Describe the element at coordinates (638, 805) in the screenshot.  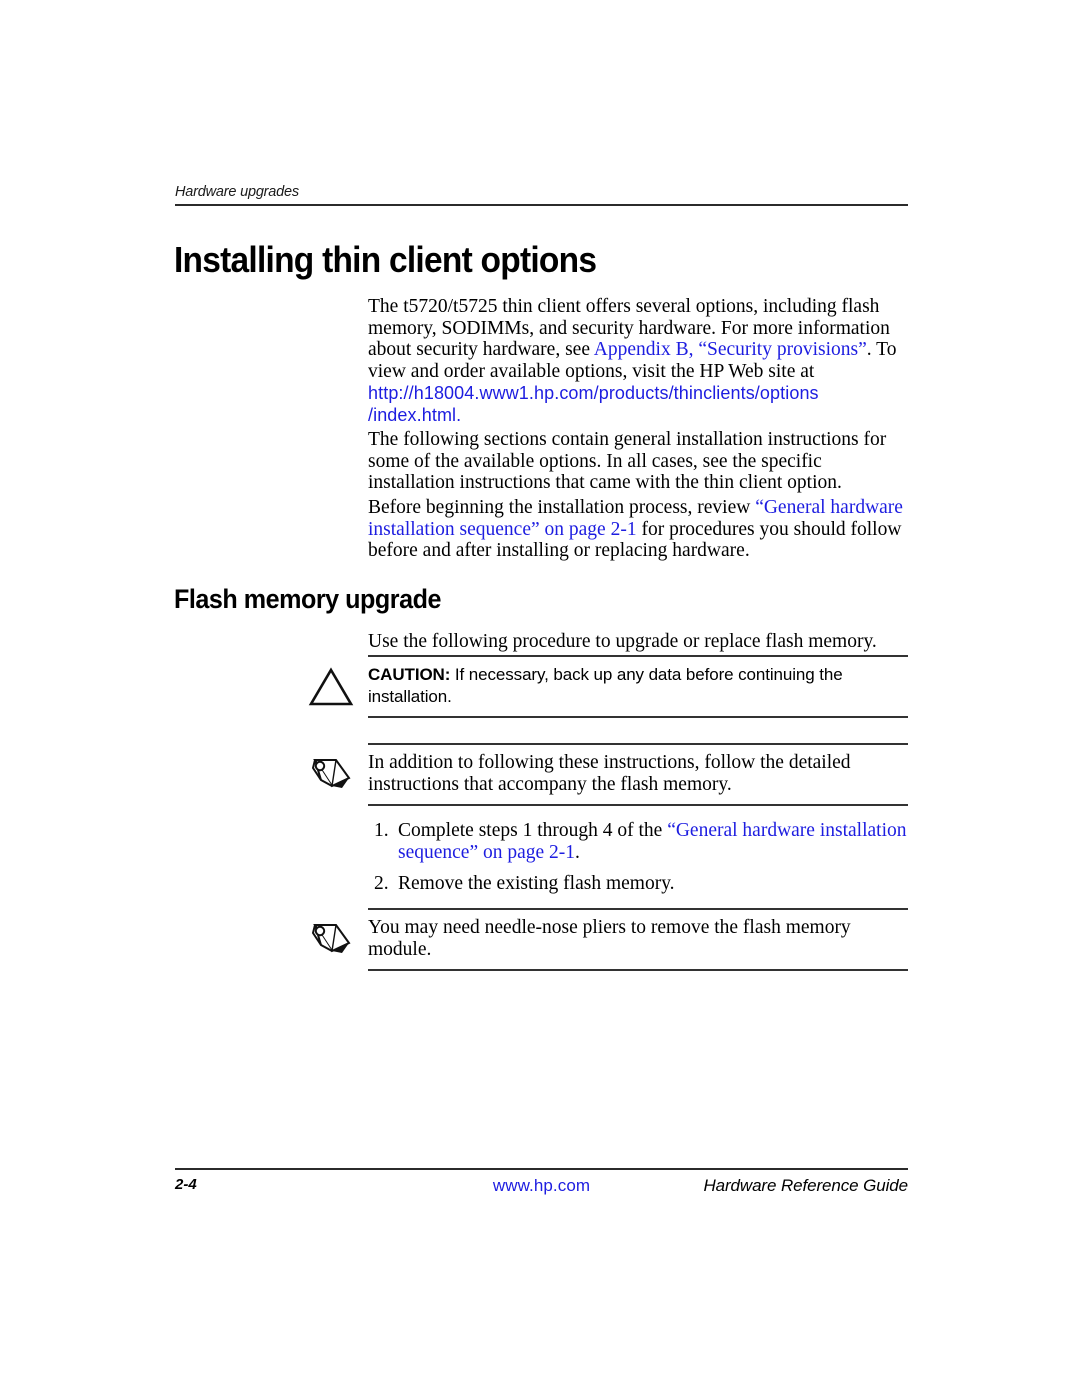
I see `note1-bottom-rule` at that location.